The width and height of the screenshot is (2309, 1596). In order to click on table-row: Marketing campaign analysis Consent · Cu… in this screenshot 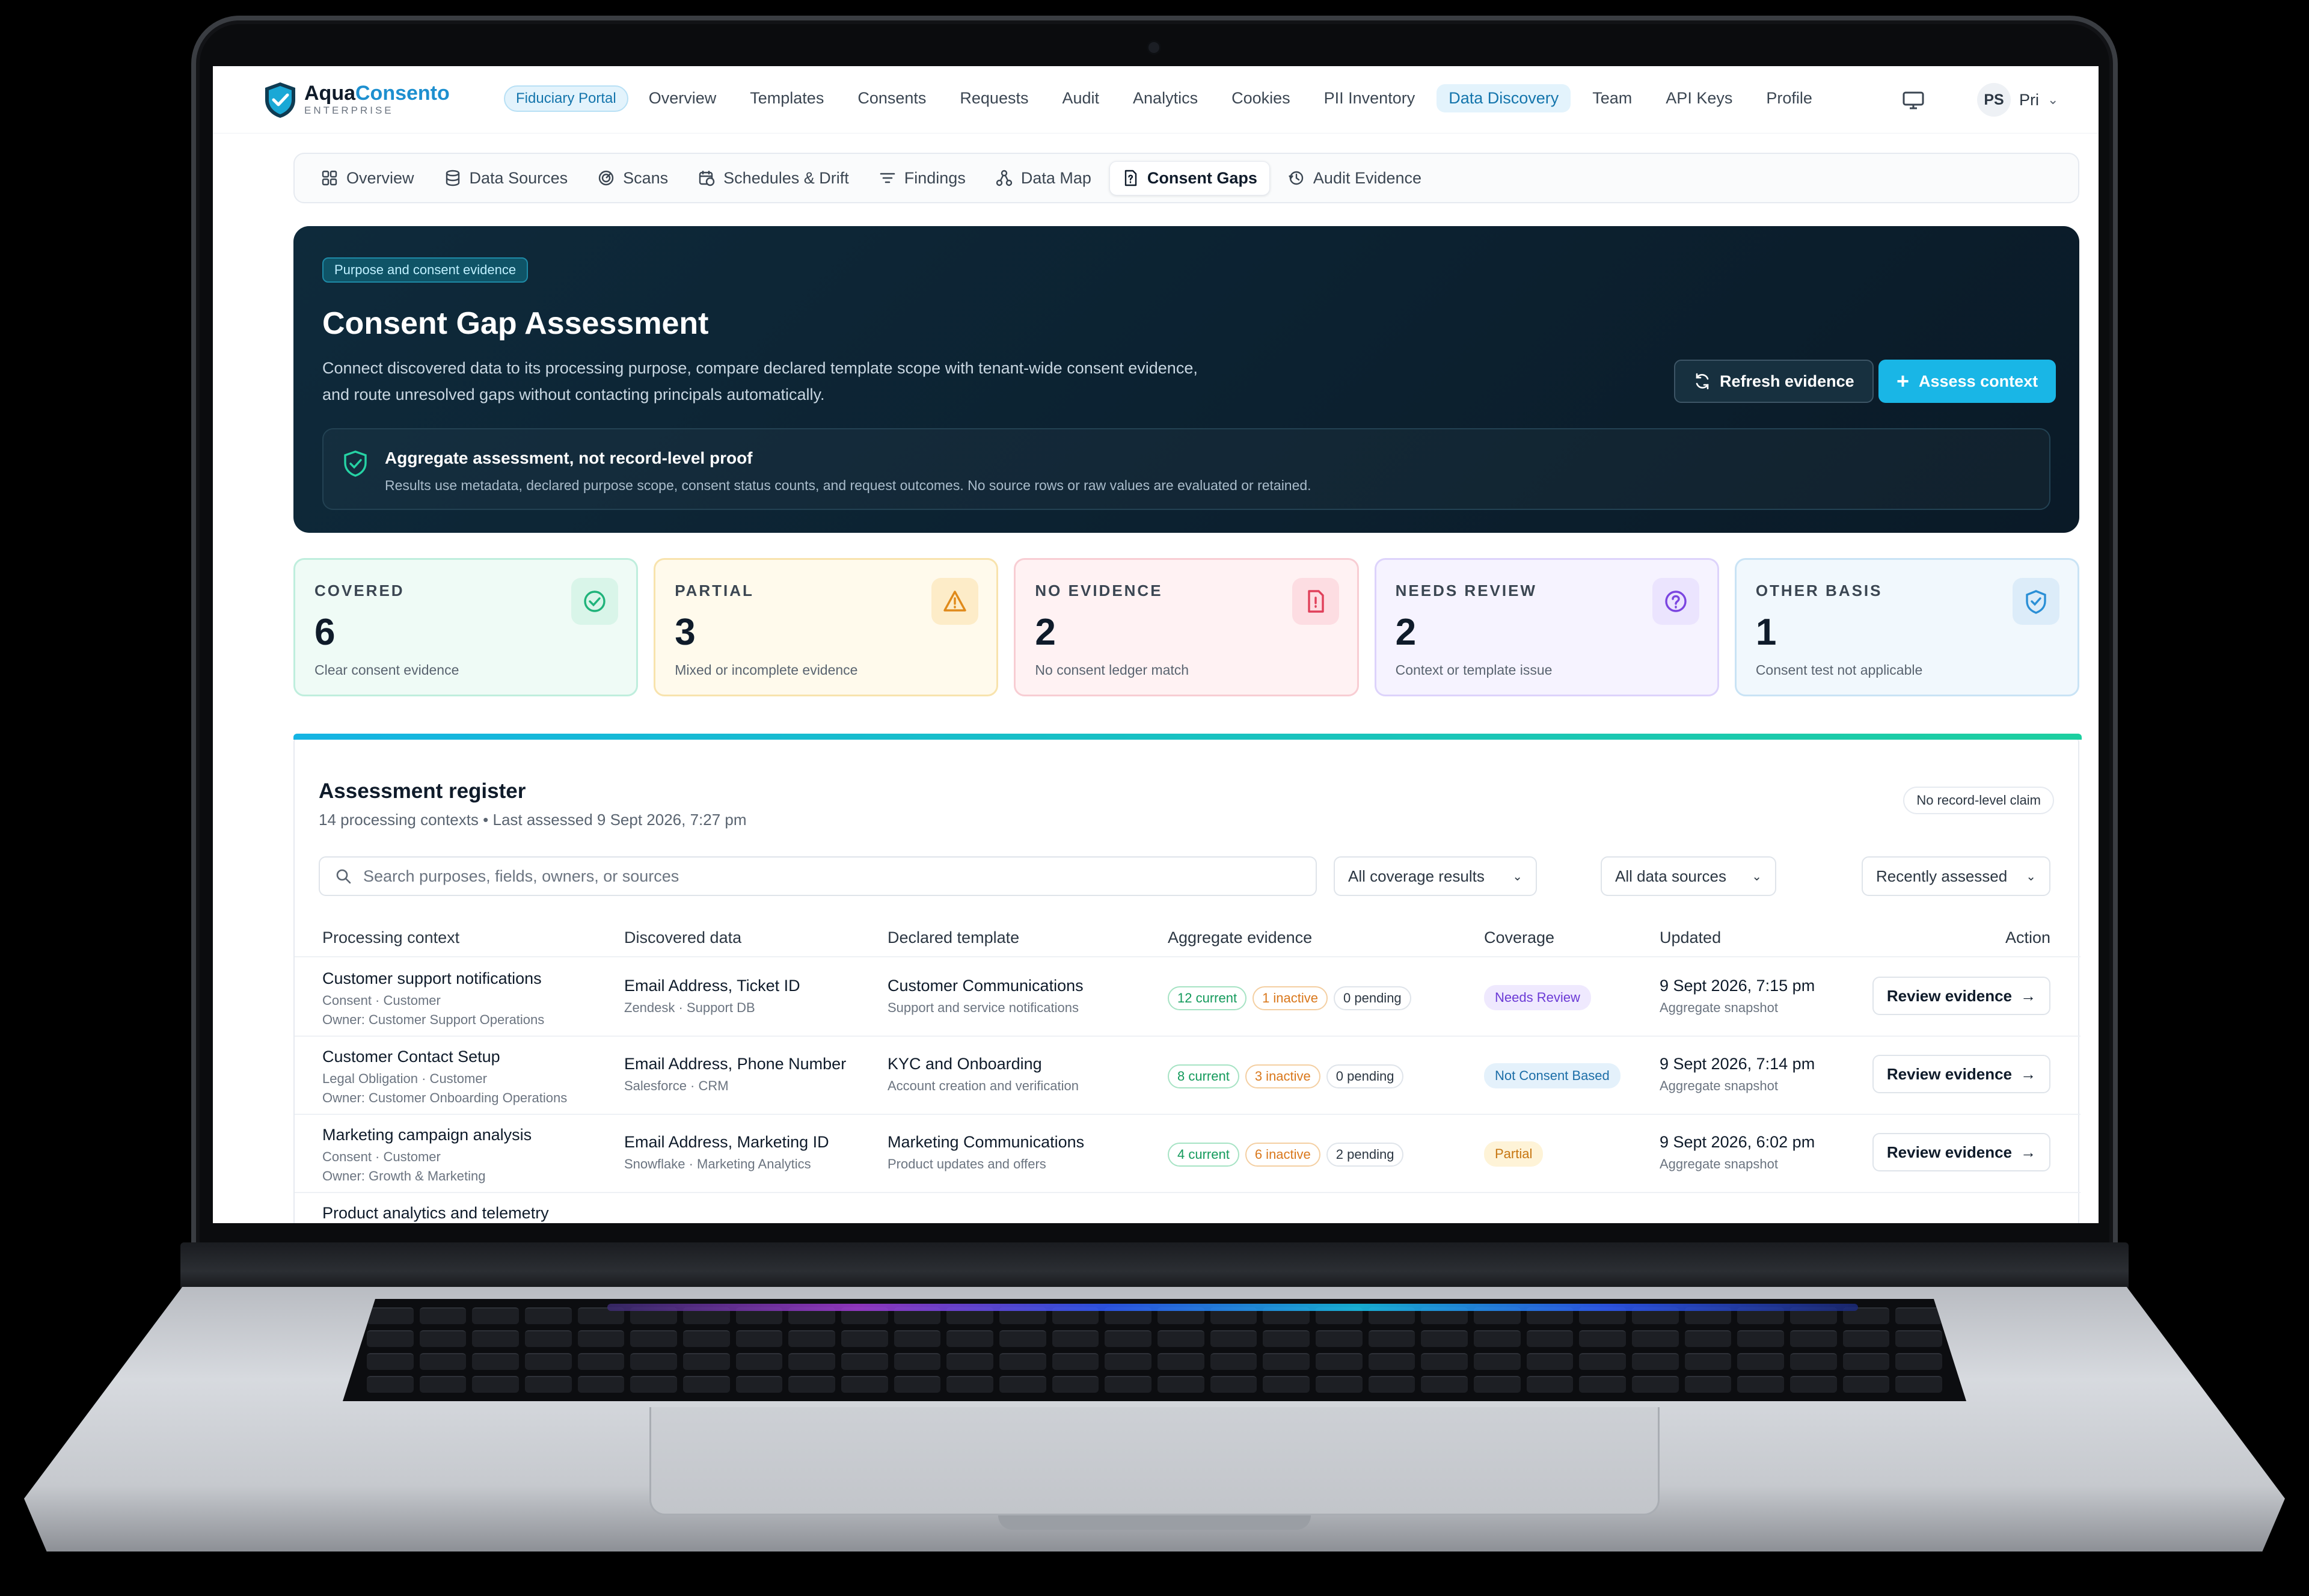, I will do `click(1188, 1154)`.